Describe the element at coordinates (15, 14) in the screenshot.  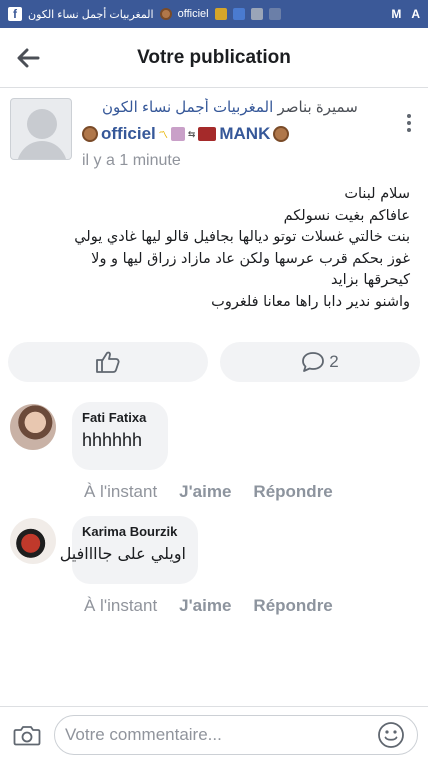
I see `facebook-icon: f` at that location.